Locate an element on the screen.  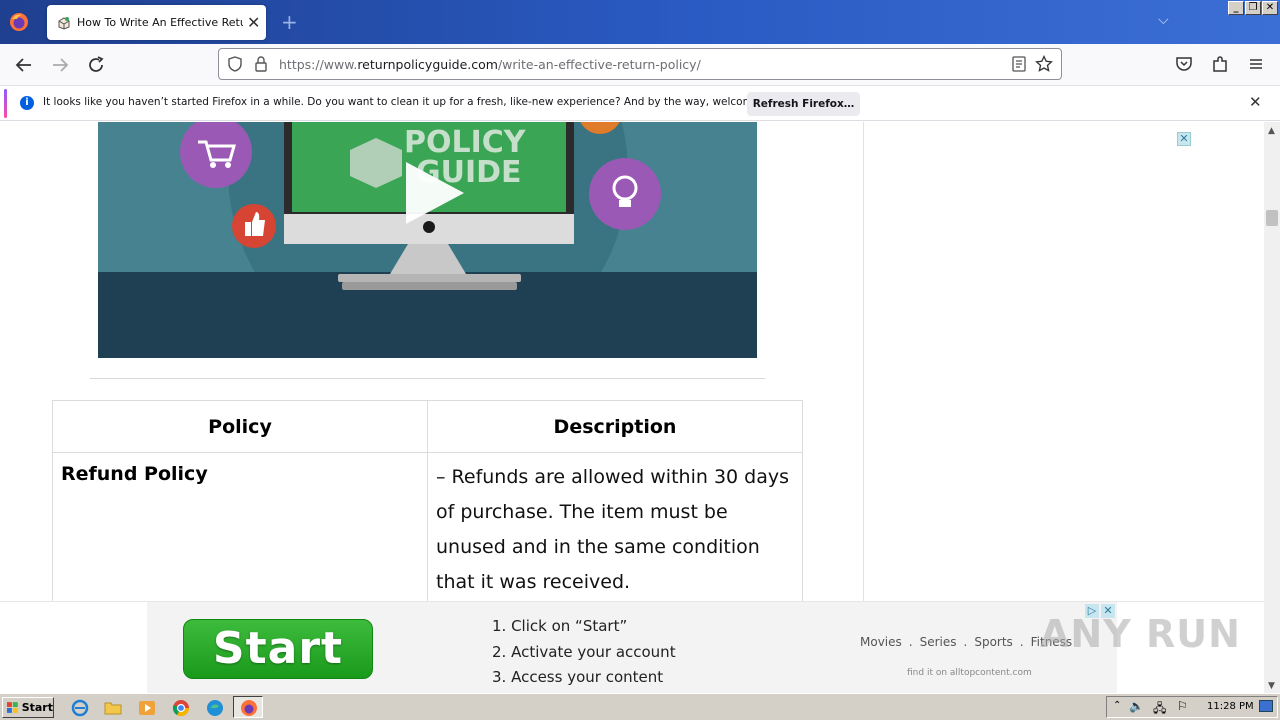
info-icon: i is located at coordinates (27, 103).